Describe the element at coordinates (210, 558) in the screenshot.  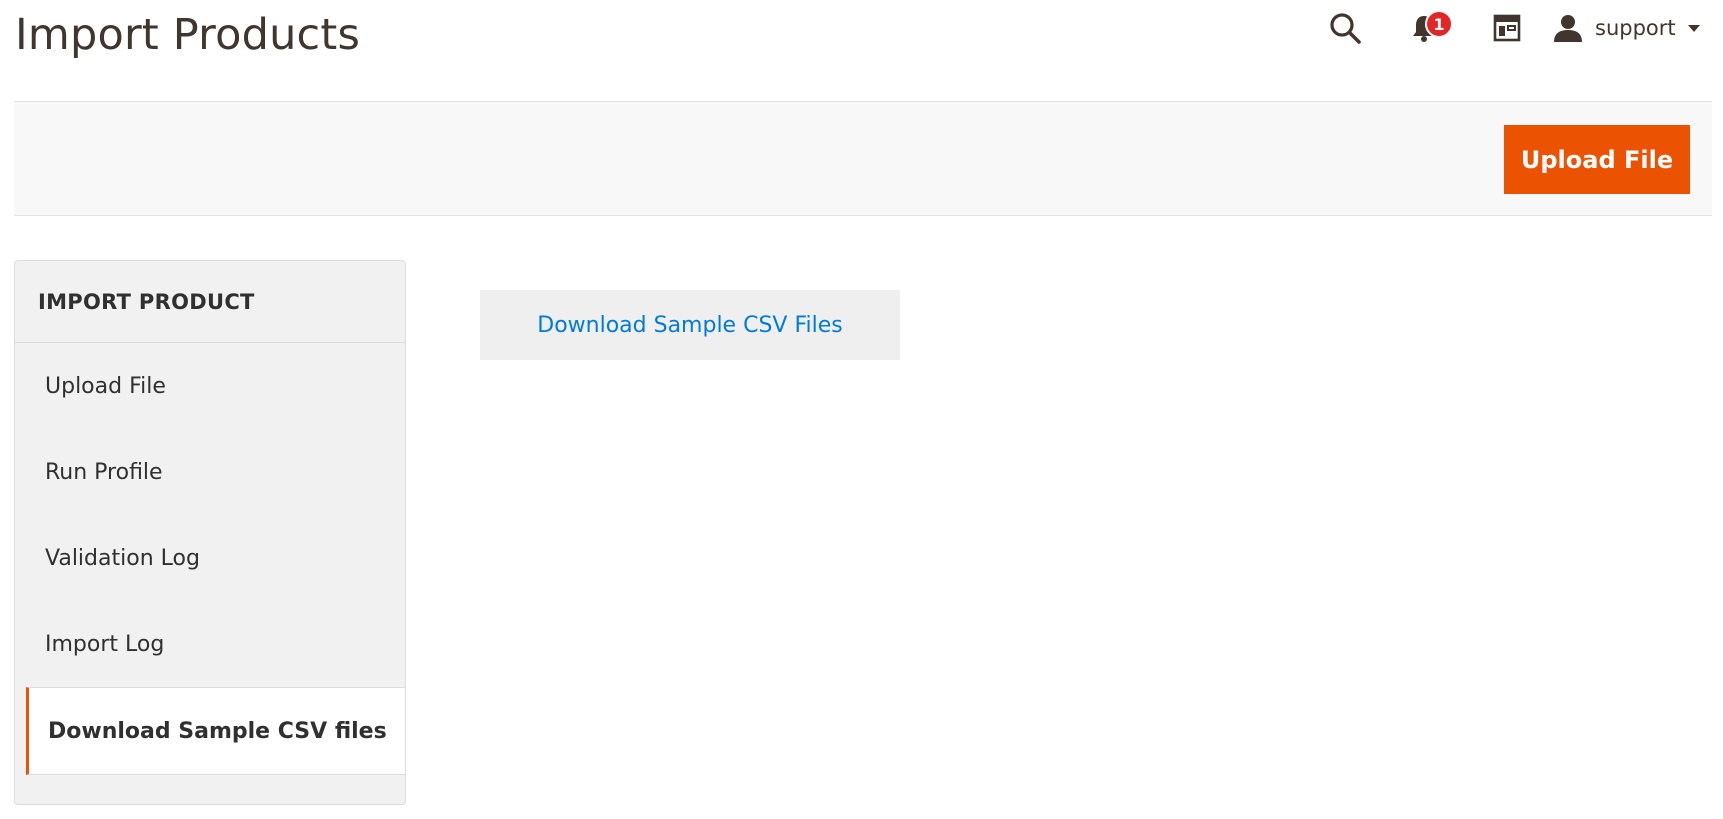
I see `sidebar-item-validation-log: Validation Log` at that location.